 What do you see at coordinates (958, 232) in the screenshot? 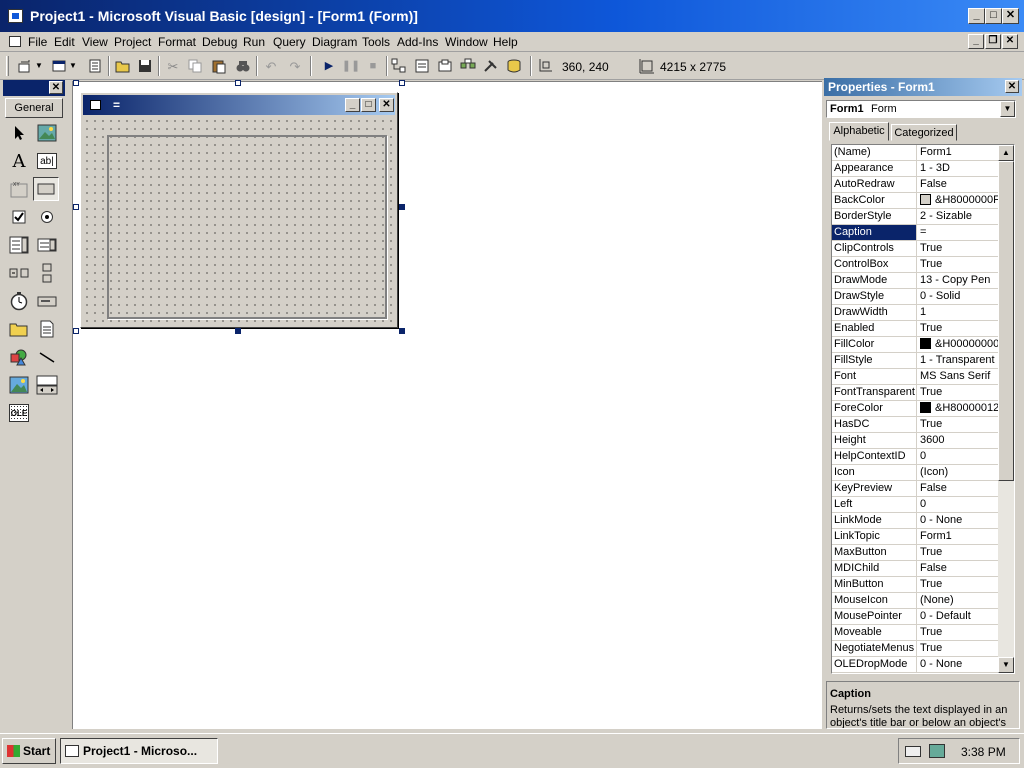
I see `property-value: =` at bounding box center [958, 232].